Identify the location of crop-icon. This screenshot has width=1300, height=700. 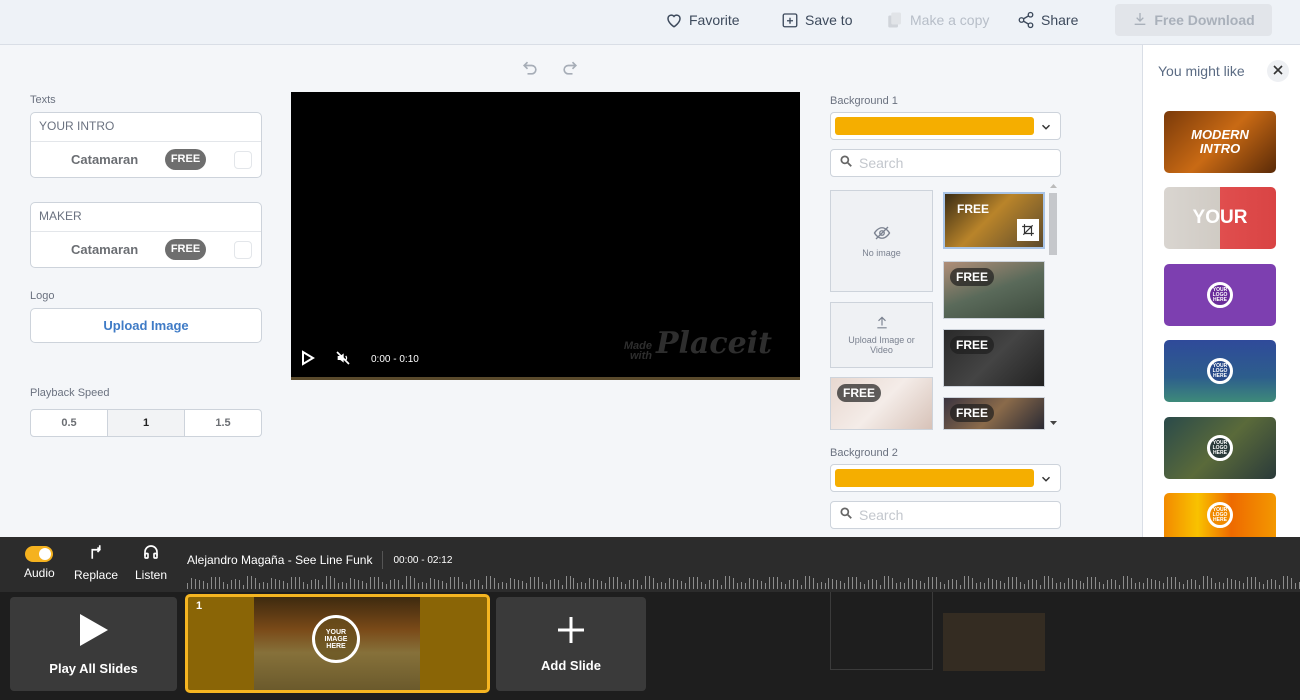
(1028, 230).